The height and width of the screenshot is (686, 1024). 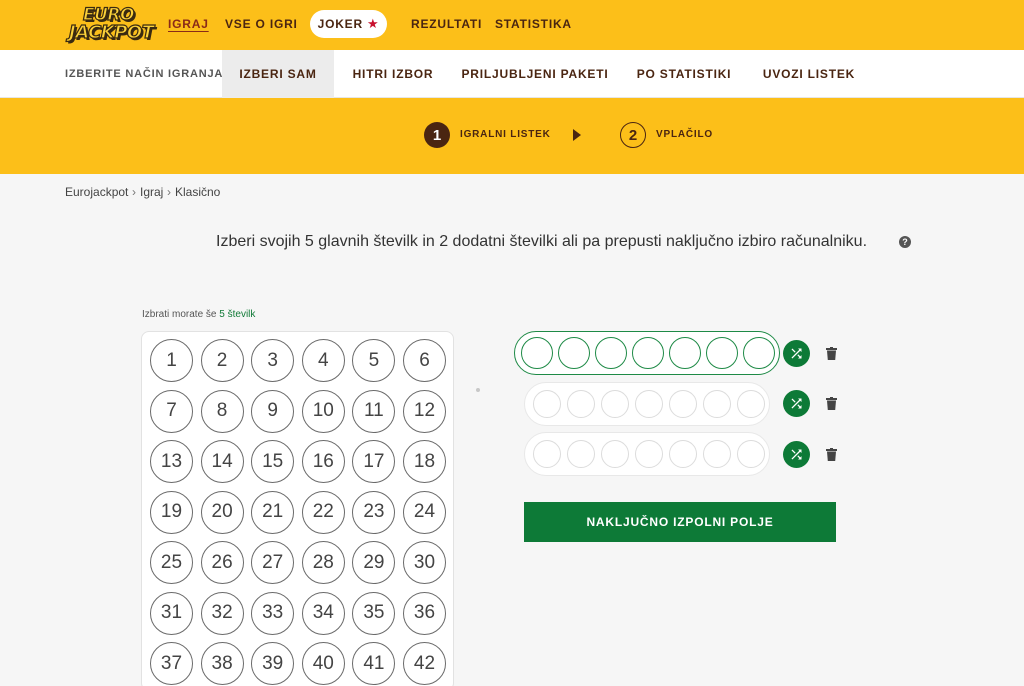 What do you see at coordinates (171, 663) in the screenshot?
I see `number-ball: 37` at bounding box center [171, 663].